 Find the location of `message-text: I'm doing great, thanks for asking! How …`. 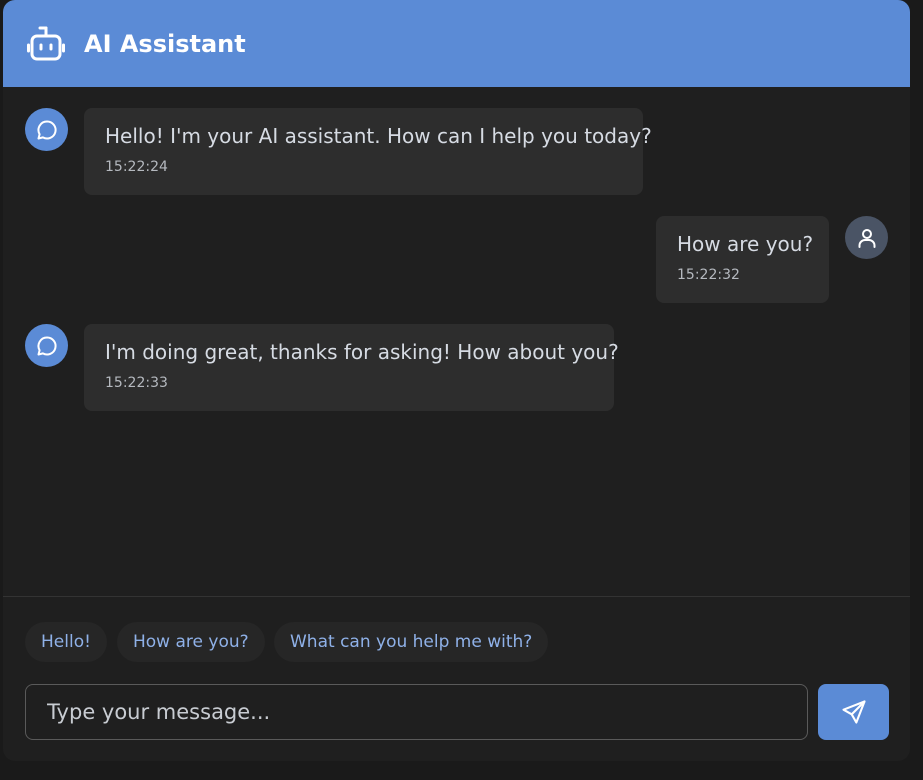

message-text: I'm doing great, thanks for asking! How … is located at coordinates (362, 352).